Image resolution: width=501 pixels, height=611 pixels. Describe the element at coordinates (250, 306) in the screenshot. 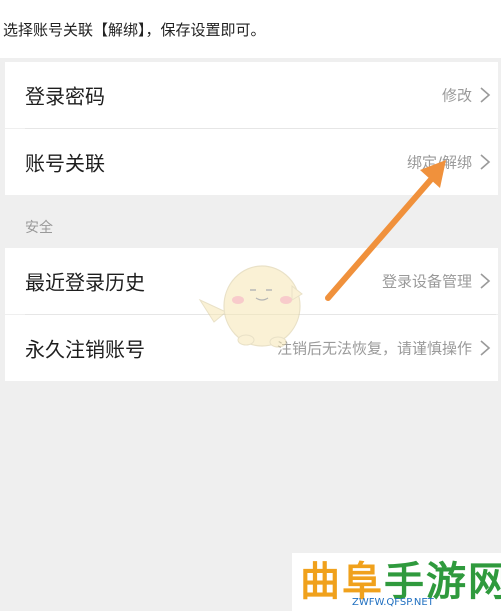

I see `mascot-watermark-icon` at that location.